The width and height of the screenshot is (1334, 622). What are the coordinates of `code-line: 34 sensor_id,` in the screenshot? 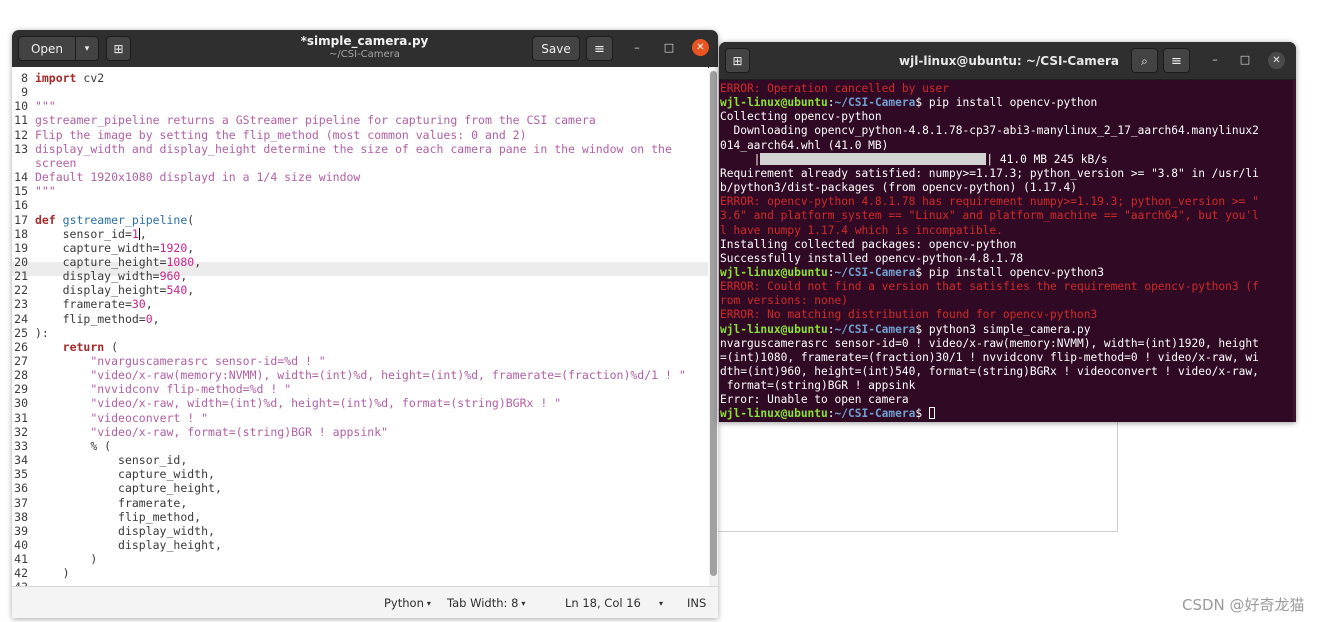 It's located at (99, 460).